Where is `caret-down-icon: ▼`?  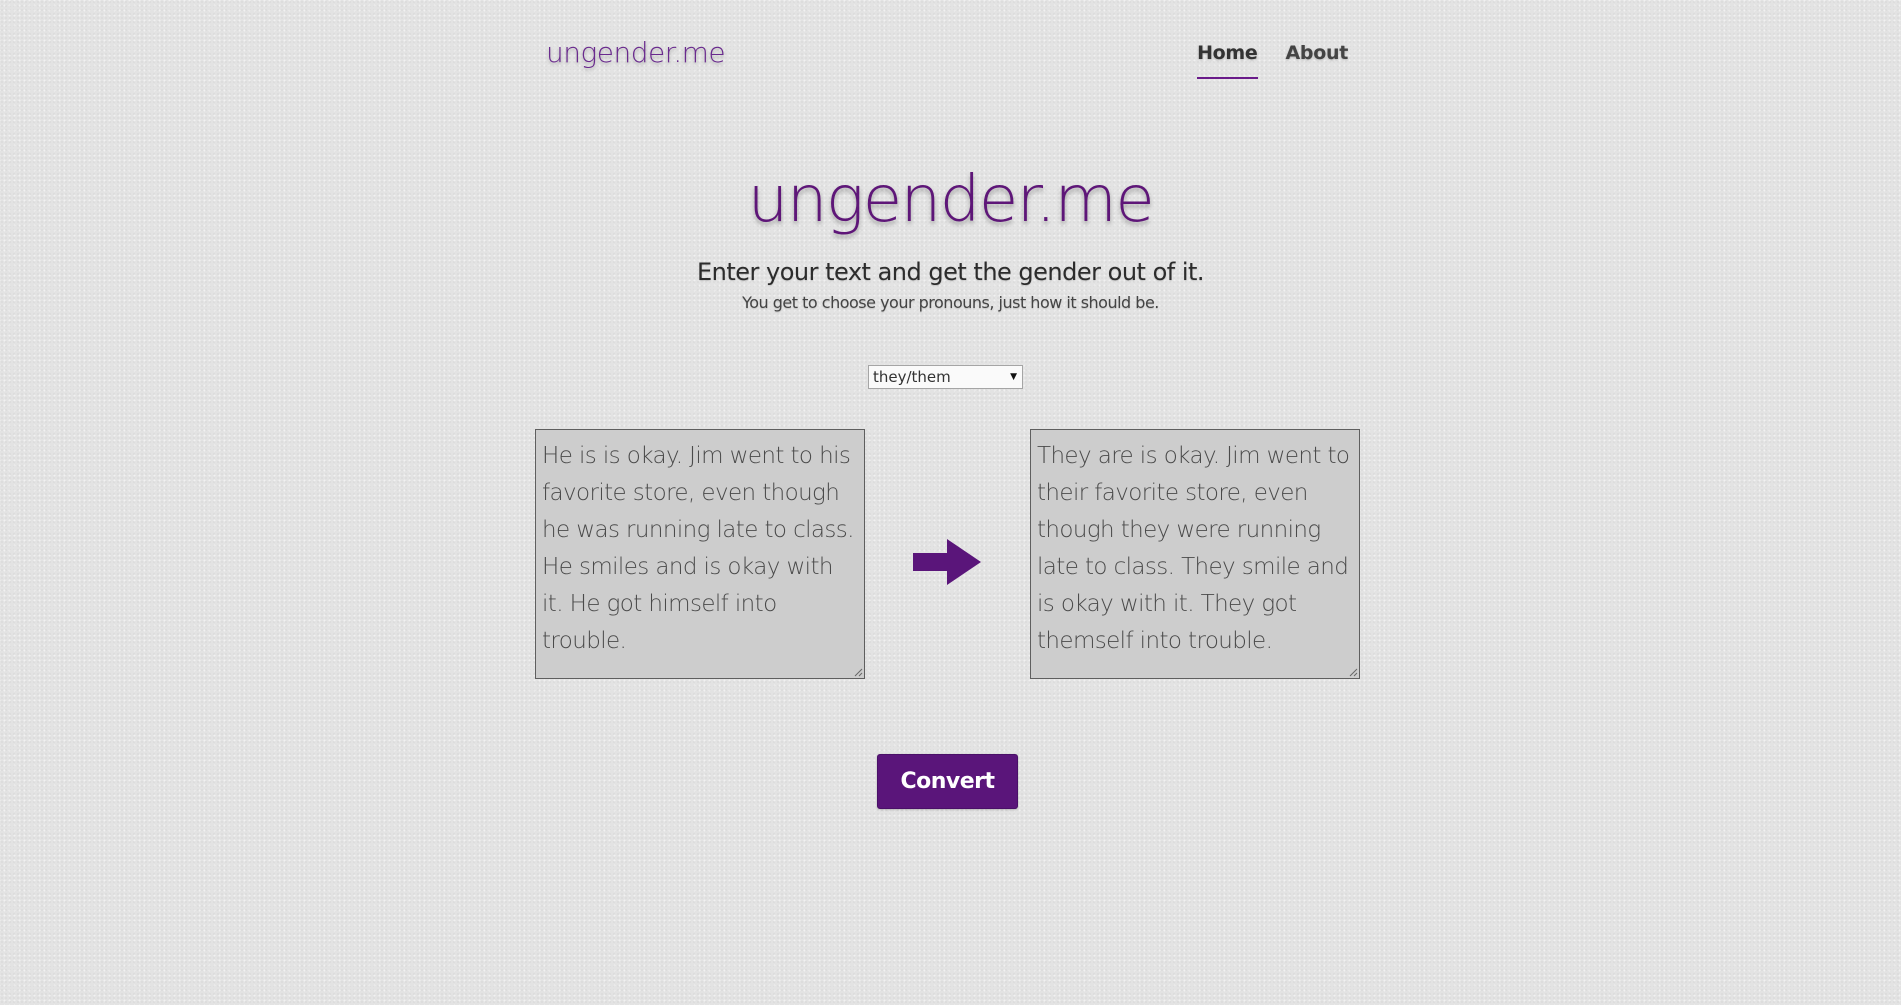 caret-down-icon: ▼ is located at coordinates (1013, 377).